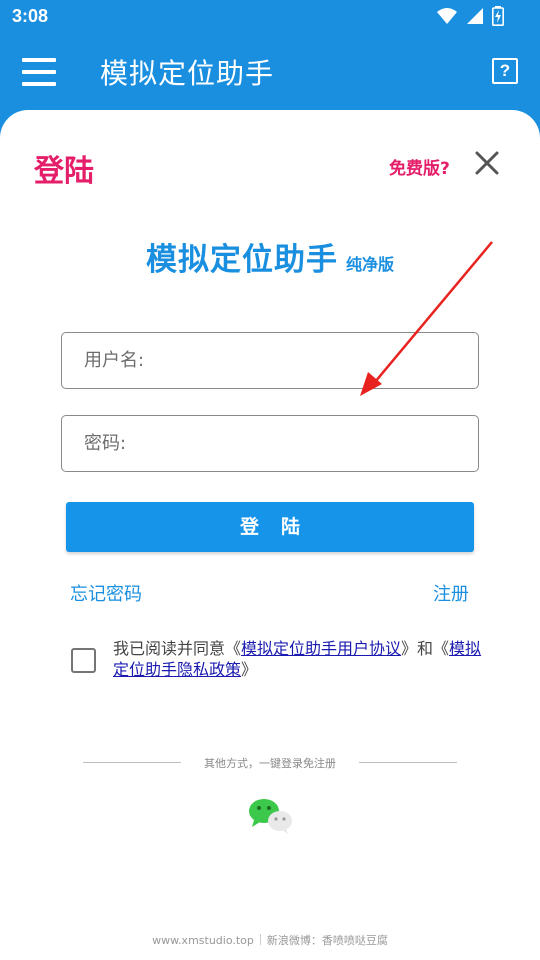  What do you see at coordinates (64, 171) in the screenshot?
I see `login-title: 登陆` at bounding box center [64, 171].